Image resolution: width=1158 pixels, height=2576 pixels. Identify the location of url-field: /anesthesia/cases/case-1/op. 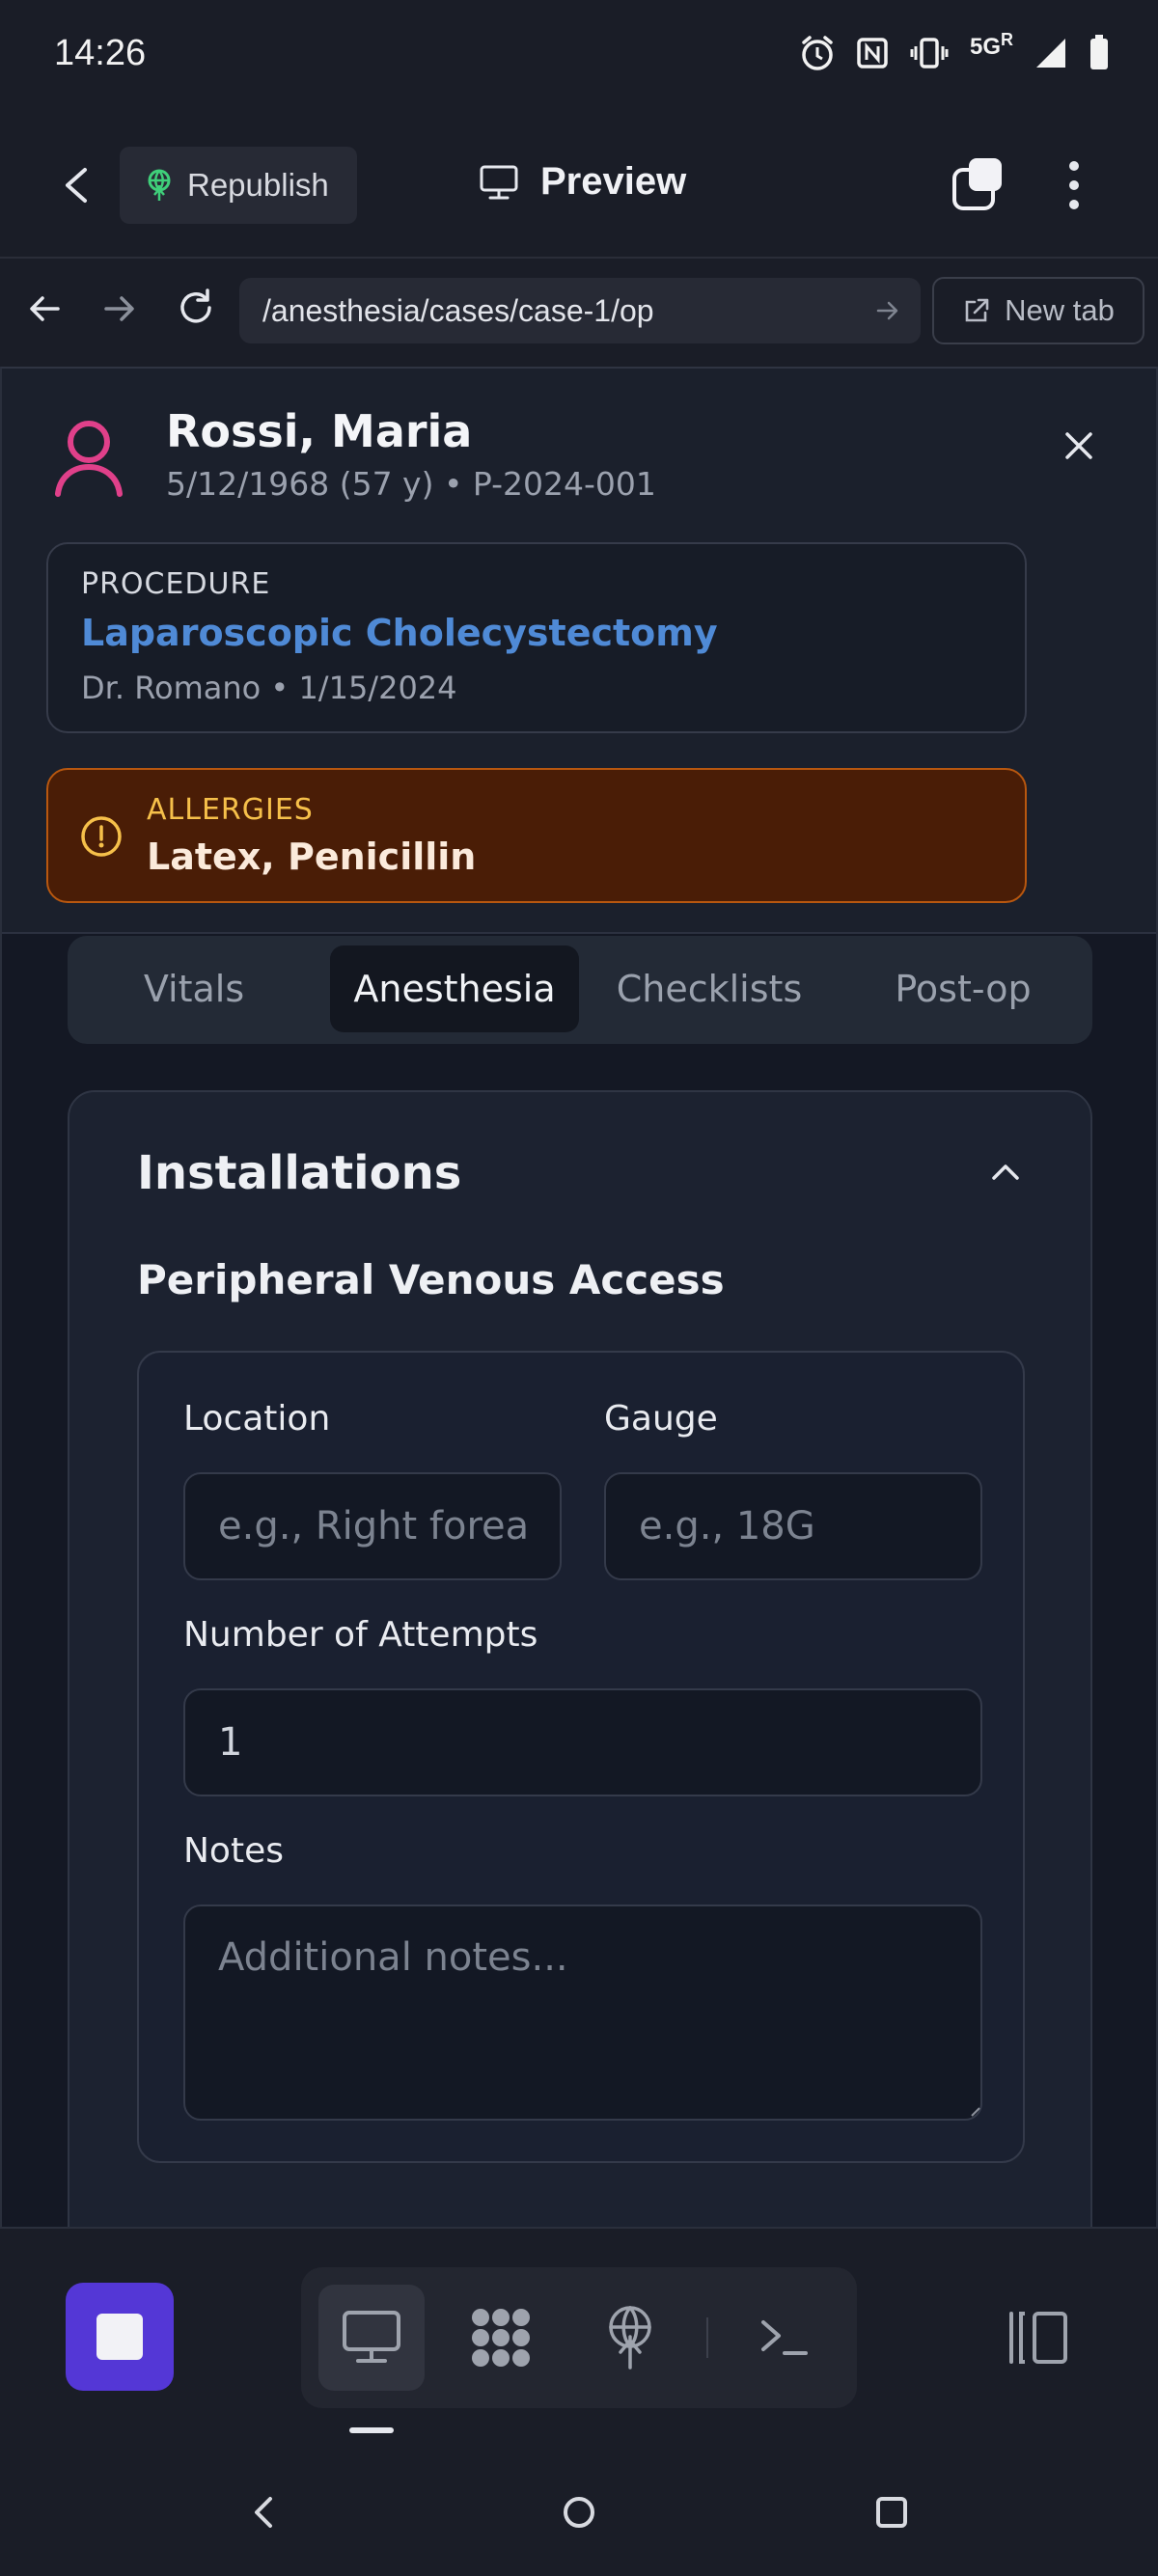
(580, 310).